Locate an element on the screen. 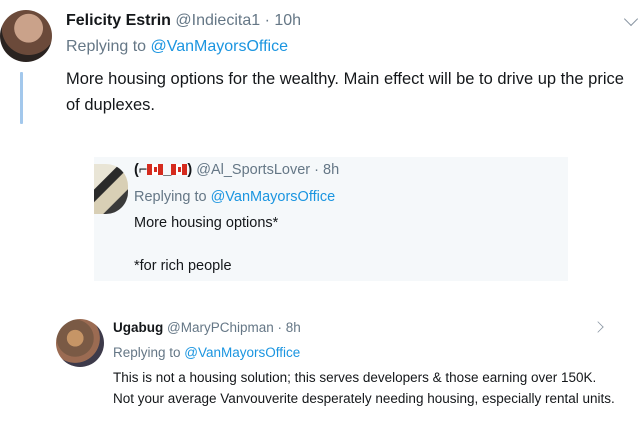 The height and width of the screenshot is (433, 643). display-name: (⌐ _) is located at coordinates (163, 170).